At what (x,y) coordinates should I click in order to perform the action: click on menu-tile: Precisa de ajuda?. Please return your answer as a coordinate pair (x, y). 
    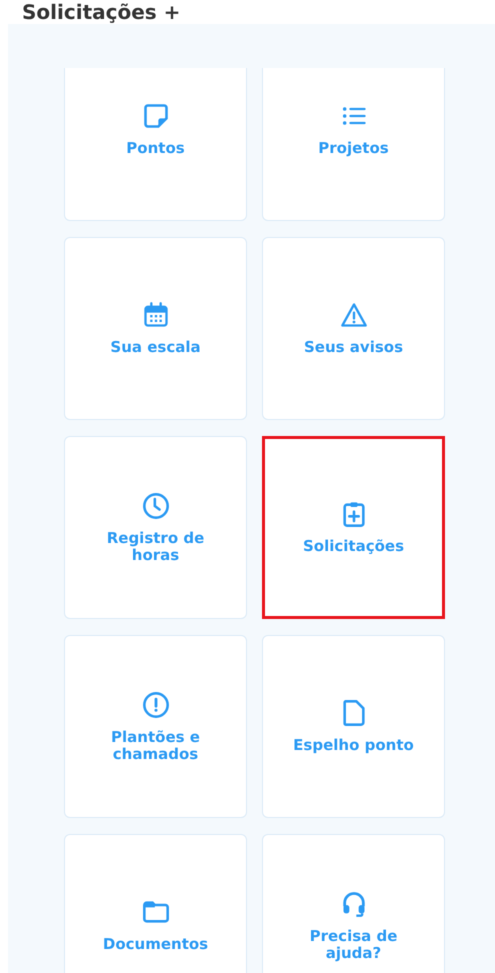
    Looking at the image, I should click on (353, 903).